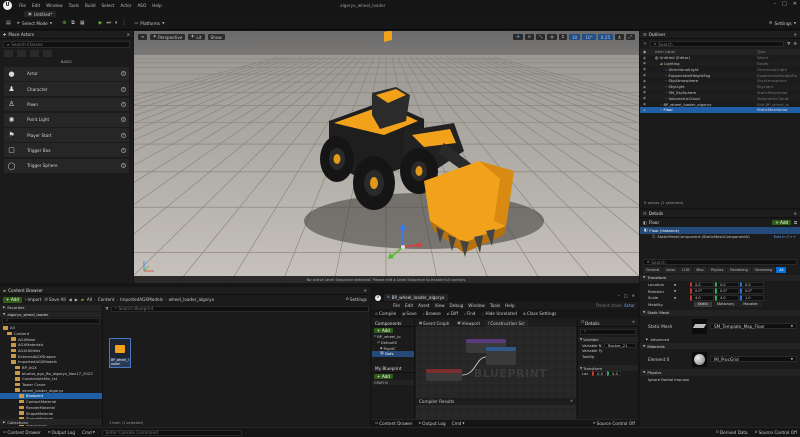 The width and height of the screenshot is (800, 437). What do you see at coordinates (25, 290) in the screenshot?
I see `content-browser-tab: Content Browser` at bounding box center [25, 290].